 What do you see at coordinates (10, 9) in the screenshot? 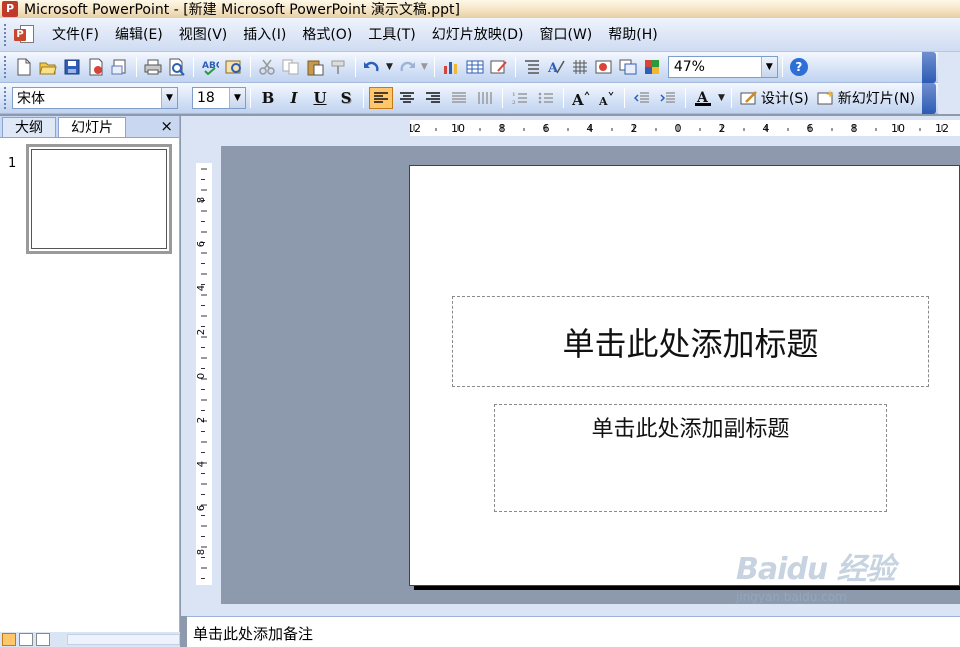
I see `powerpoint-app-icon: P` at bounding box center [10, 9].